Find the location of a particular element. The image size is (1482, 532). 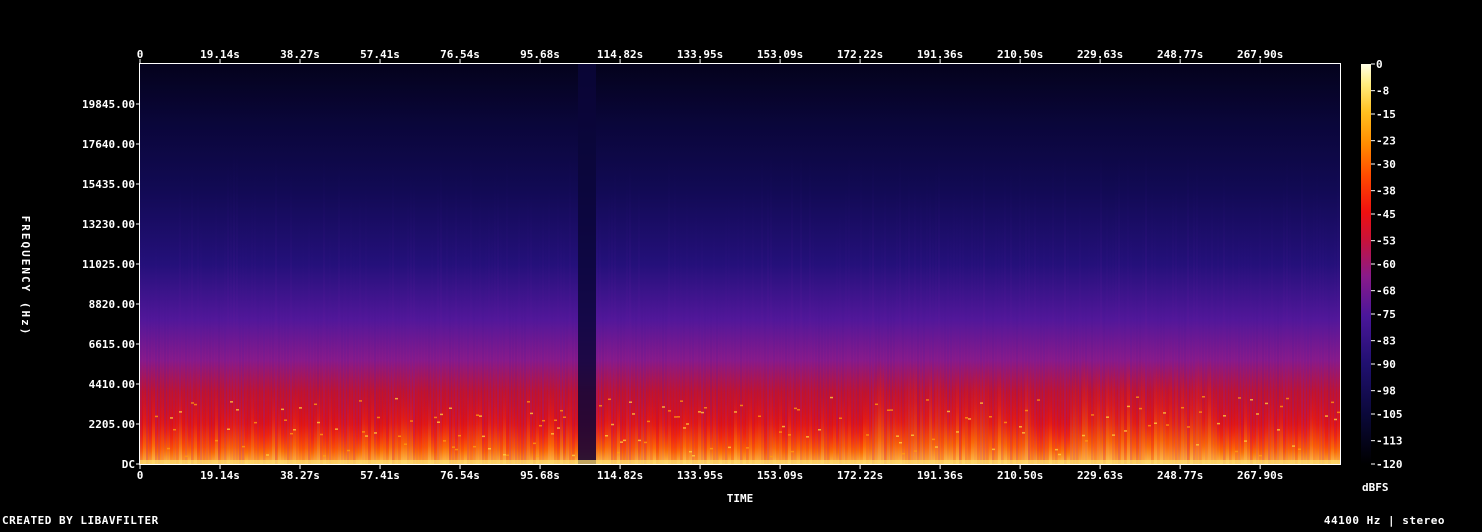

y-tick-label: 11025.00 is located at coordinates (108, 264).